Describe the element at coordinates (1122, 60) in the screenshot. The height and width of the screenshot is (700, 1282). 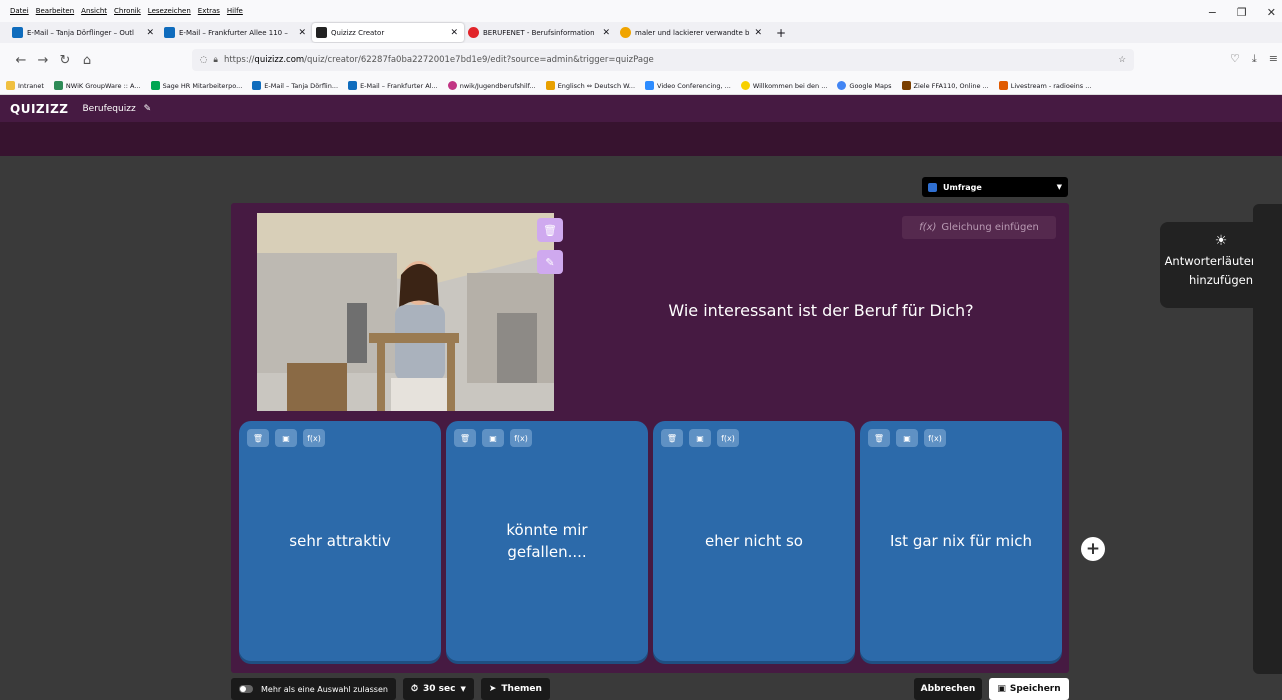
I see `bookmark-star-icon: ☆` at that location.